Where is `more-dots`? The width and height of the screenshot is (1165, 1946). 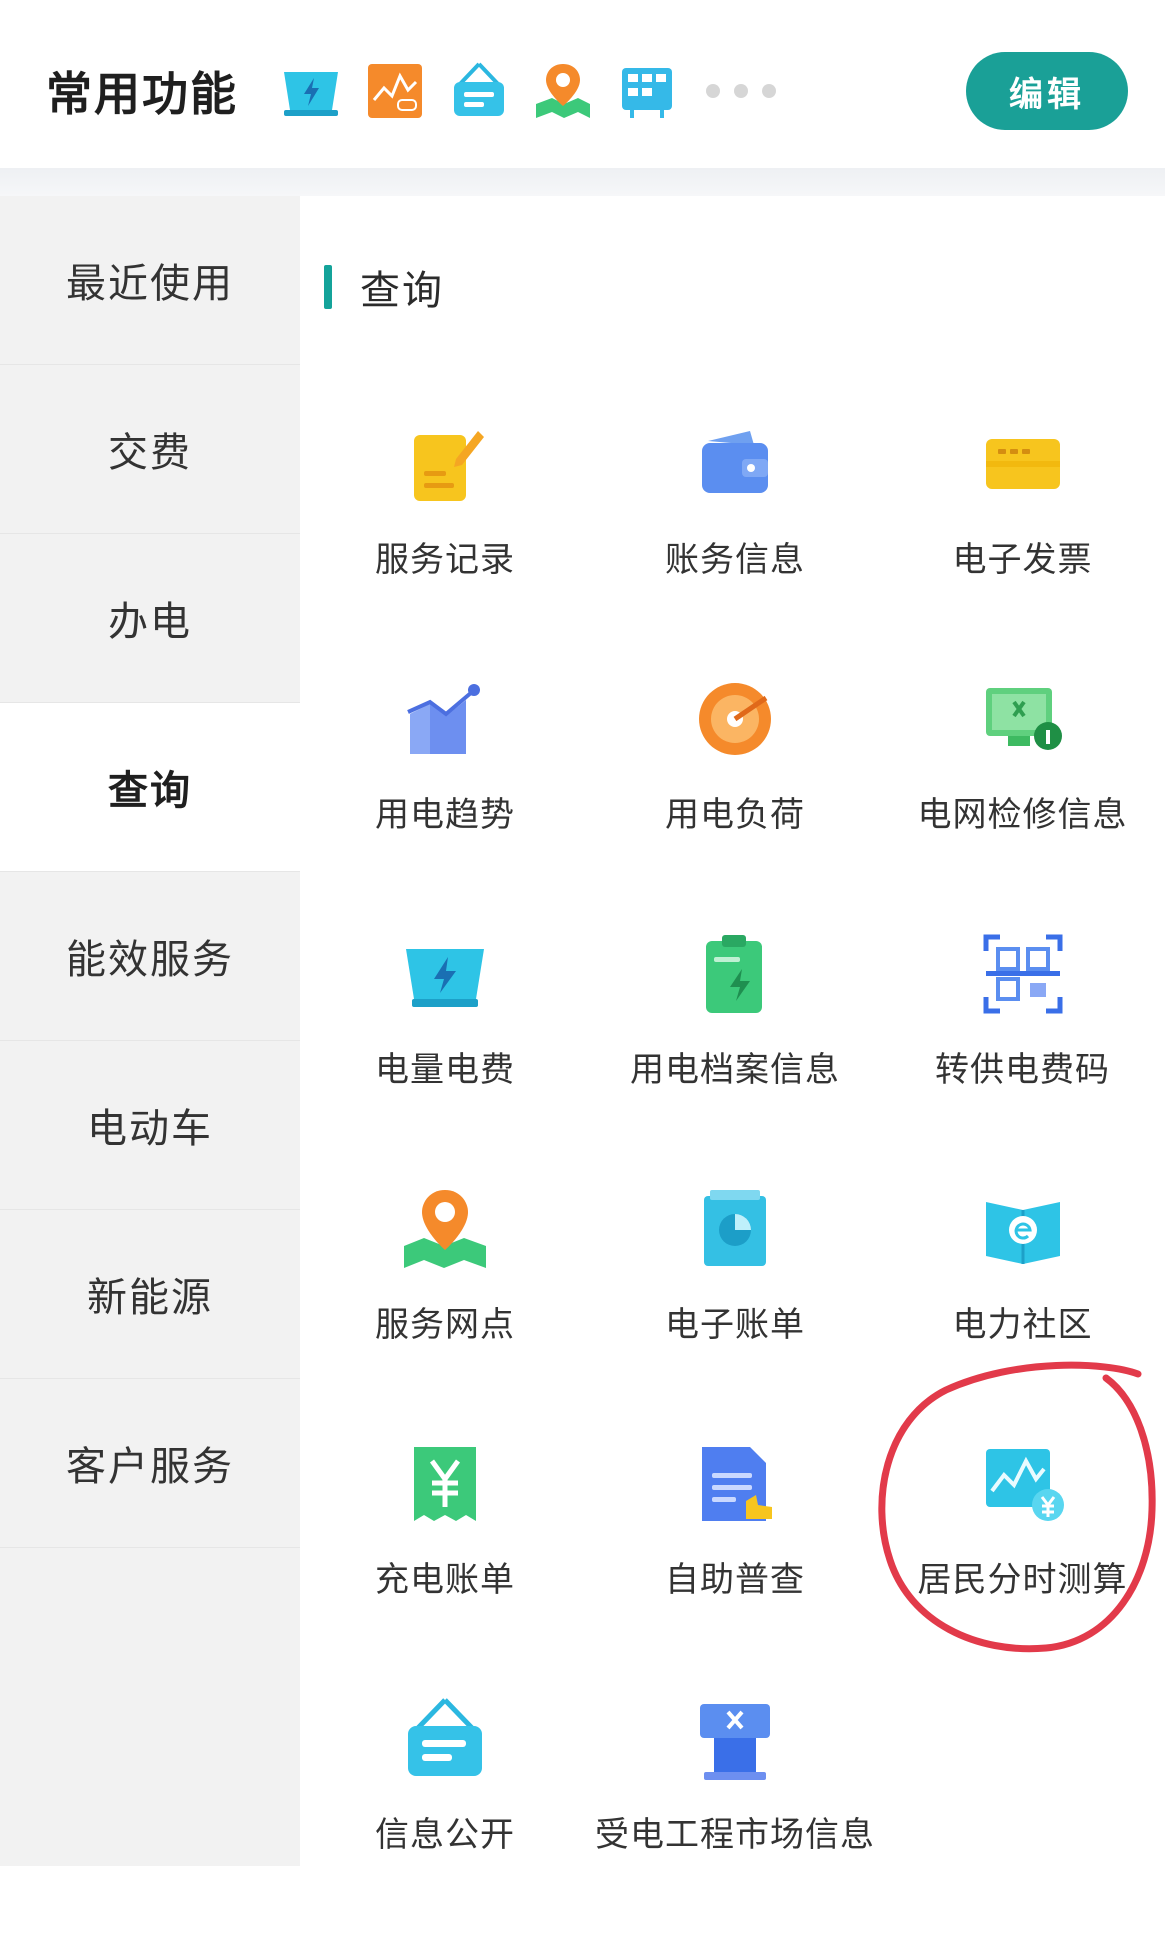
more-dots is located at coordinates (748, 91).